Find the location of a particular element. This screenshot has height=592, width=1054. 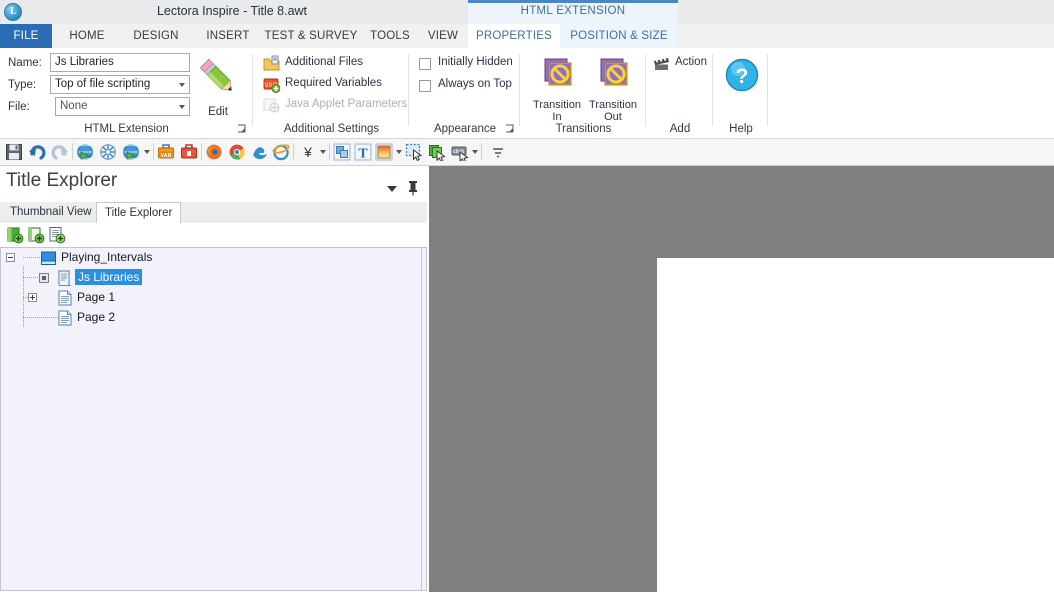

ribbon-tab-home: HOME is located at coordinates (87, 36).